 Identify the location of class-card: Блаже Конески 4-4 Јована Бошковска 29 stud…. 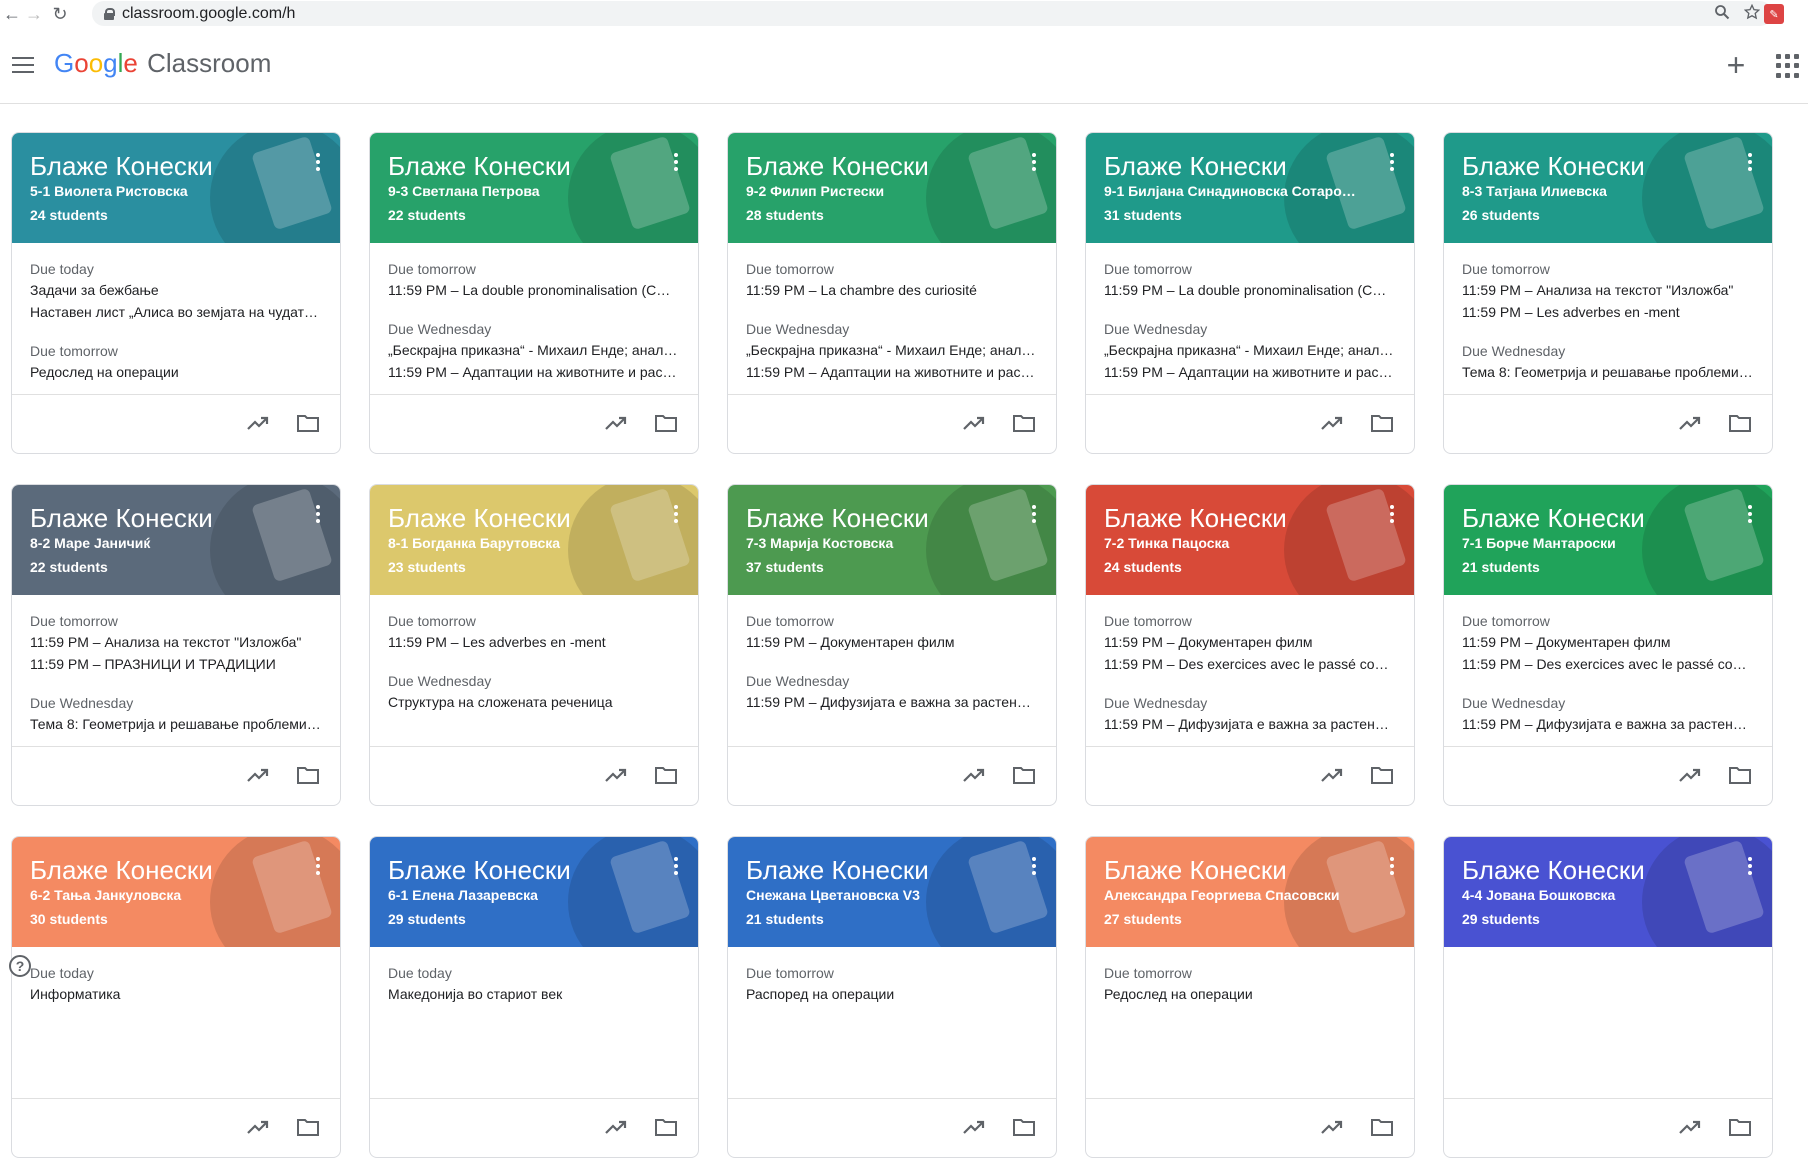
(1608, 997).